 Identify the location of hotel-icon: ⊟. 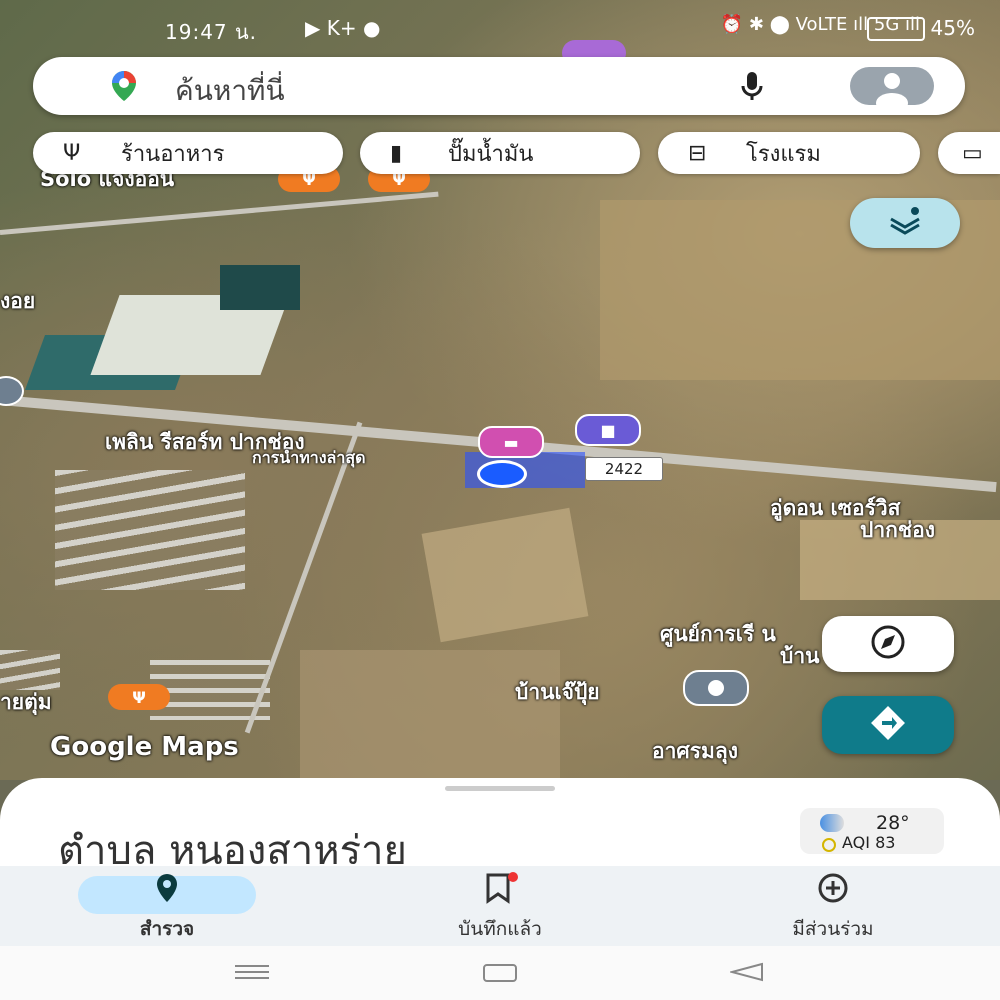
(697, 153).